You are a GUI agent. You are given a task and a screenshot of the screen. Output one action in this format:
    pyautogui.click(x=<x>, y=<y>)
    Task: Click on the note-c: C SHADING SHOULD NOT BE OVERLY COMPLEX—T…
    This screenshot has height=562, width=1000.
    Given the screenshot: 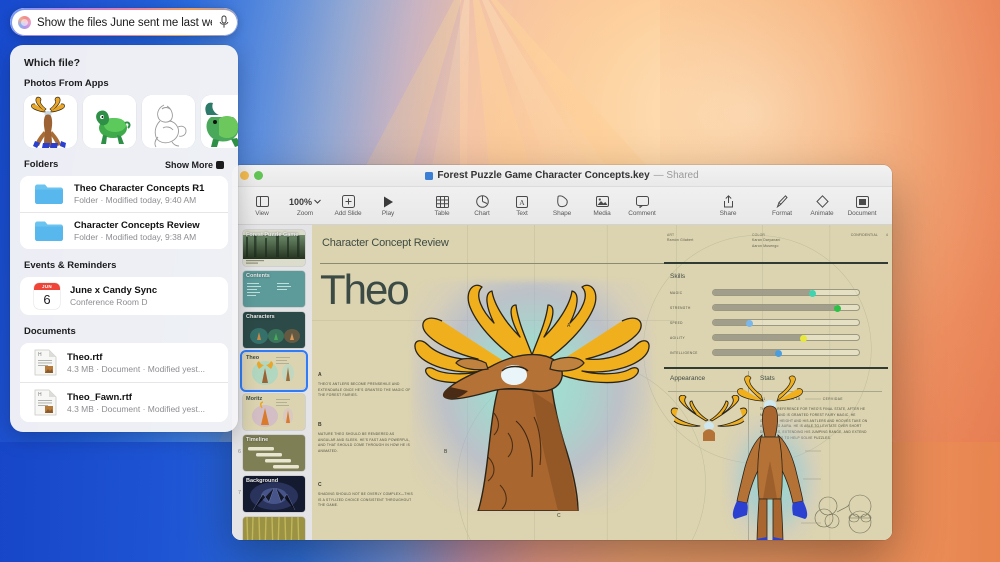 What is the action you would take?
    pyautogui.click(x=365, y=495)
    